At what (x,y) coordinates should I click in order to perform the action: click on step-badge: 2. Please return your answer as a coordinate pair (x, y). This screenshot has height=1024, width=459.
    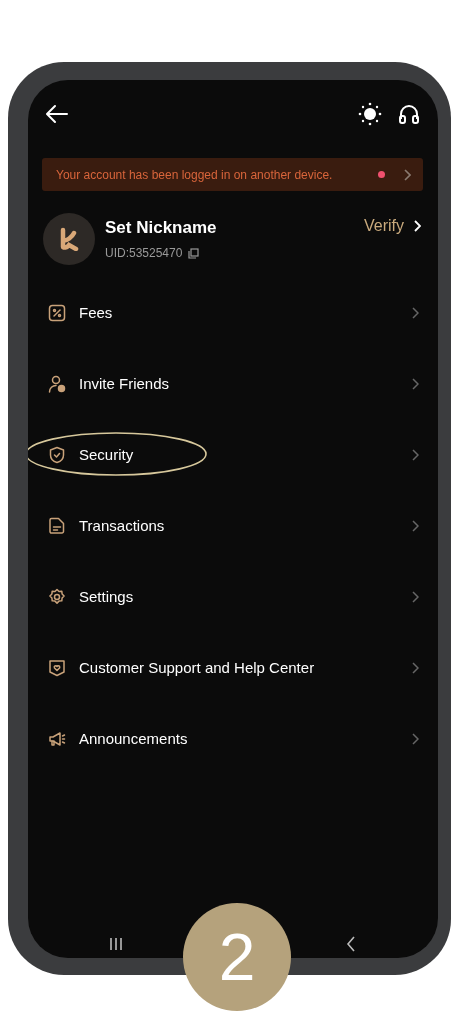
    Looking at the image, I should click on (237, 957).